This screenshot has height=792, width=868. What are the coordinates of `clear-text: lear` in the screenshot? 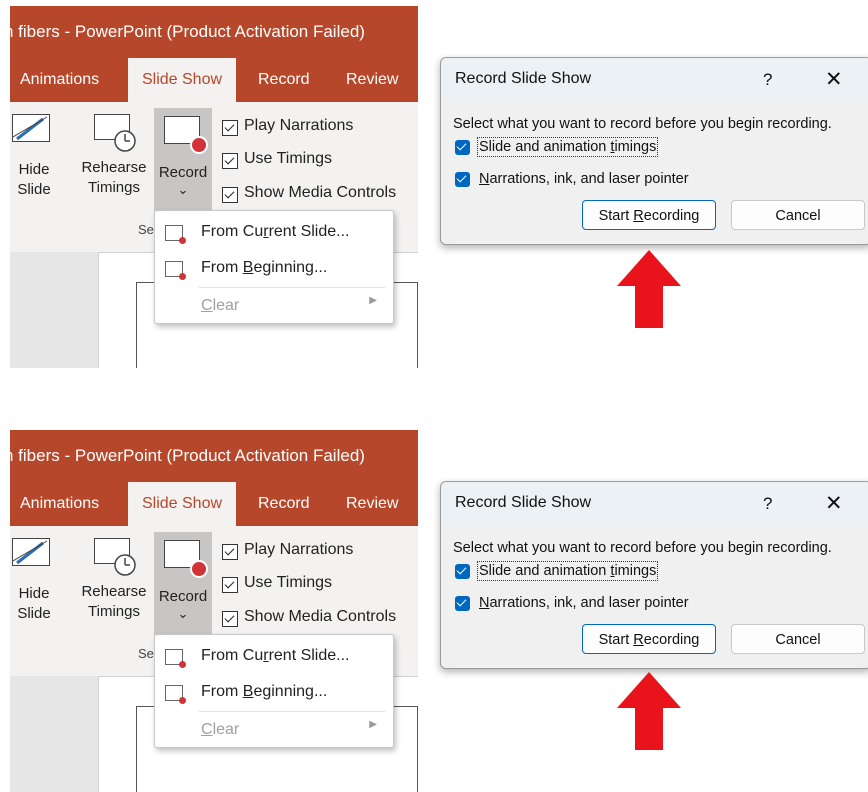 It's located at (226, 729).